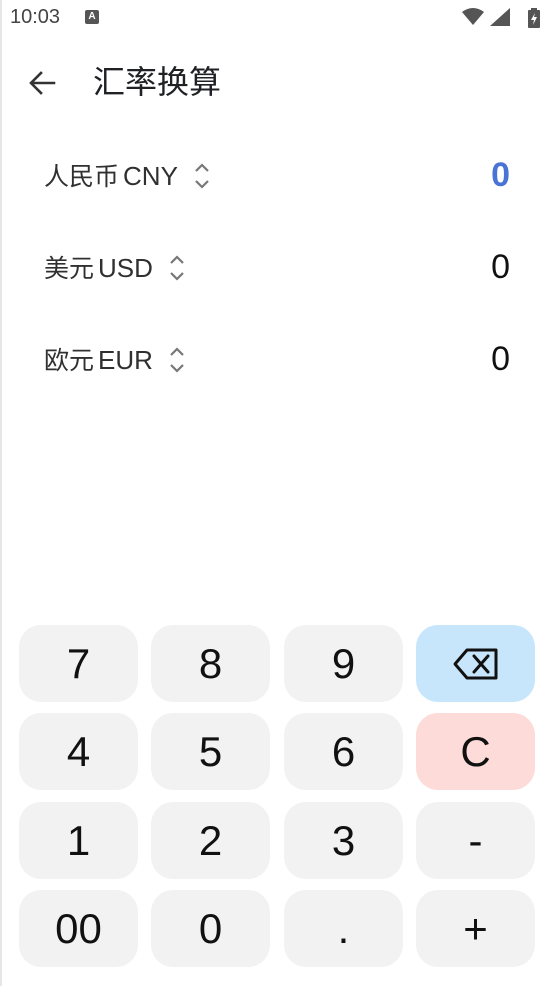  What do you see at coordinates (473, 16) in the screenshot?
I see `wifi-icon` at bounding box center [473, 16].